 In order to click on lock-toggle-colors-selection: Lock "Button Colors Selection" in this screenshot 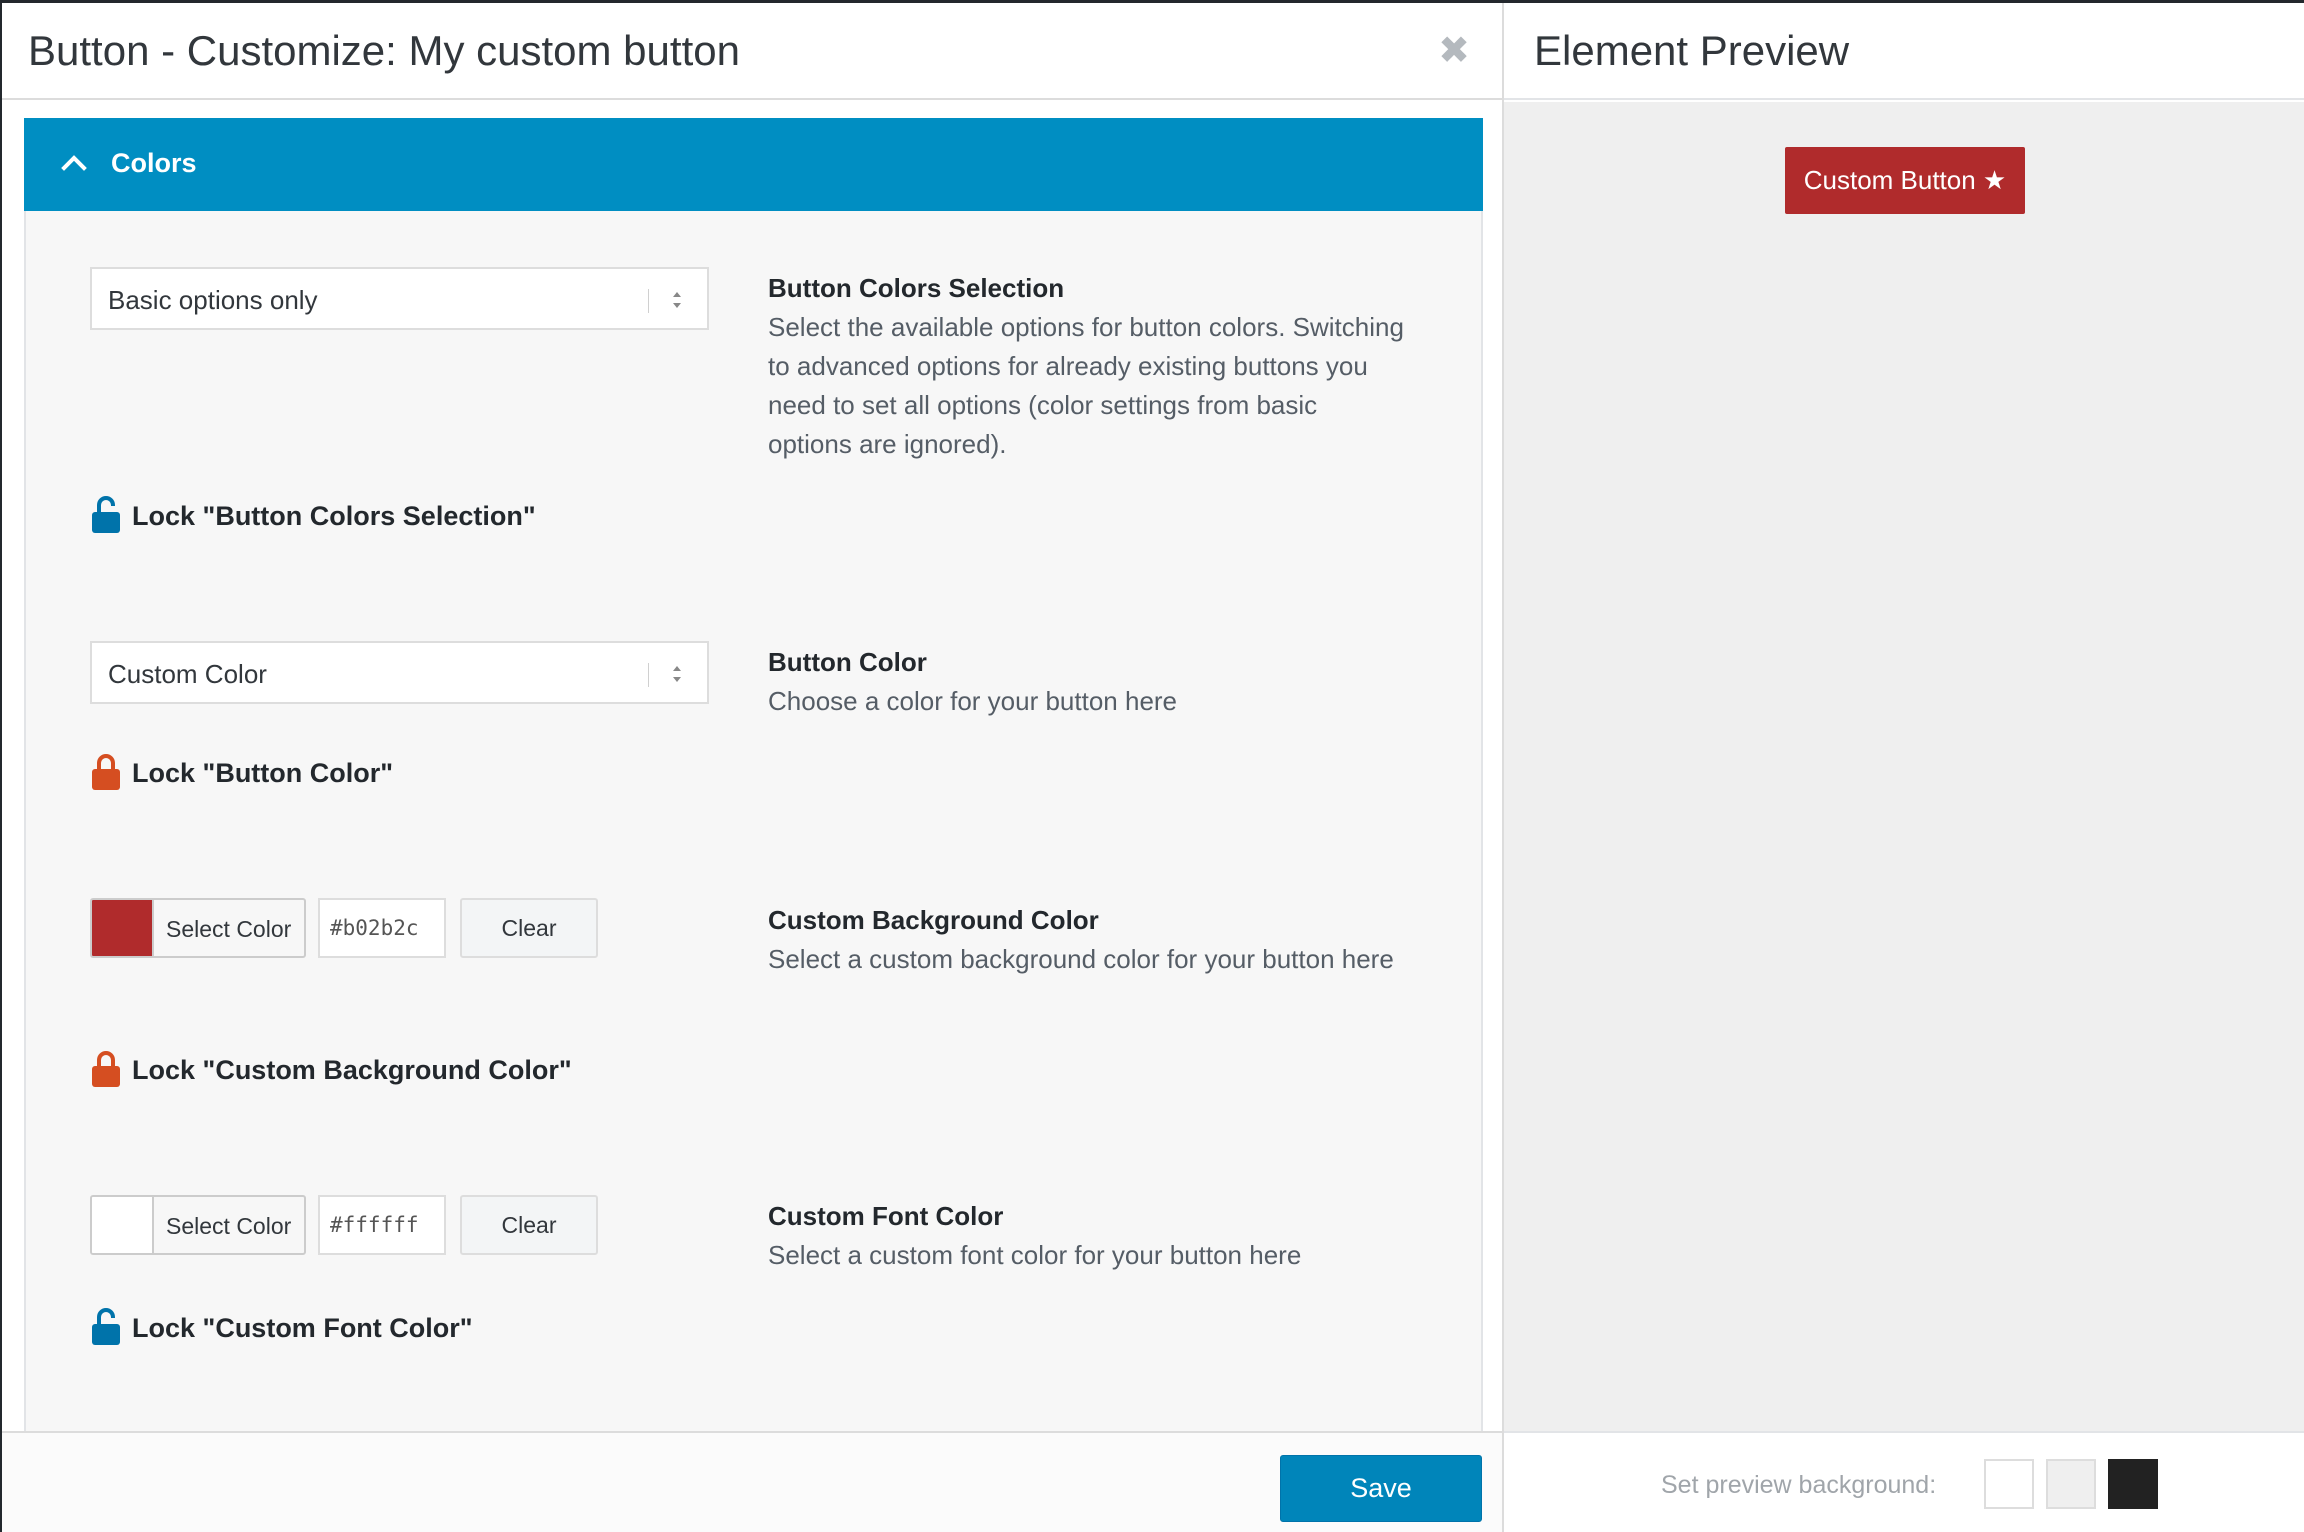, I will do `click(320, 515)`.